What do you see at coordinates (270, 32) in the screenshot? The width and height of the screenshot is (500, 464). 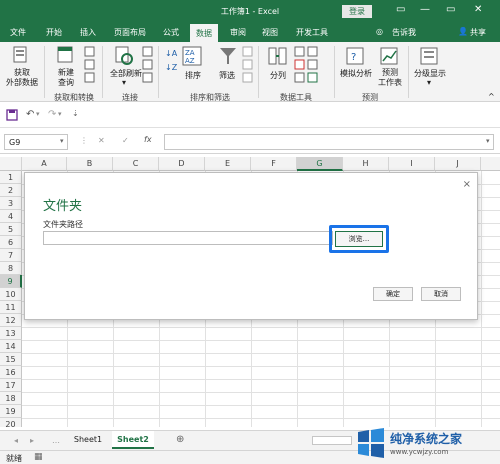 I see `tab-view: 视图` at bounding box center [270, 32].